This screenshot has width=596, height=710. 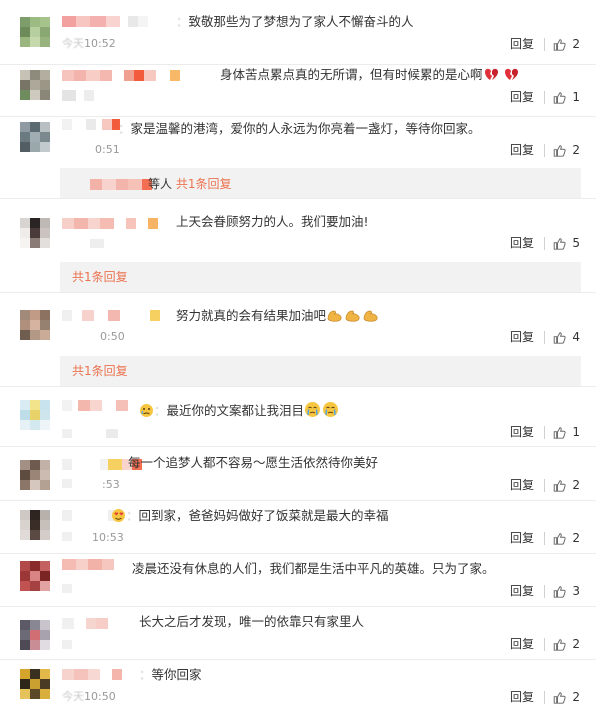 I want to click on comment-text: ：等你回家, so click(x=170, y=674).